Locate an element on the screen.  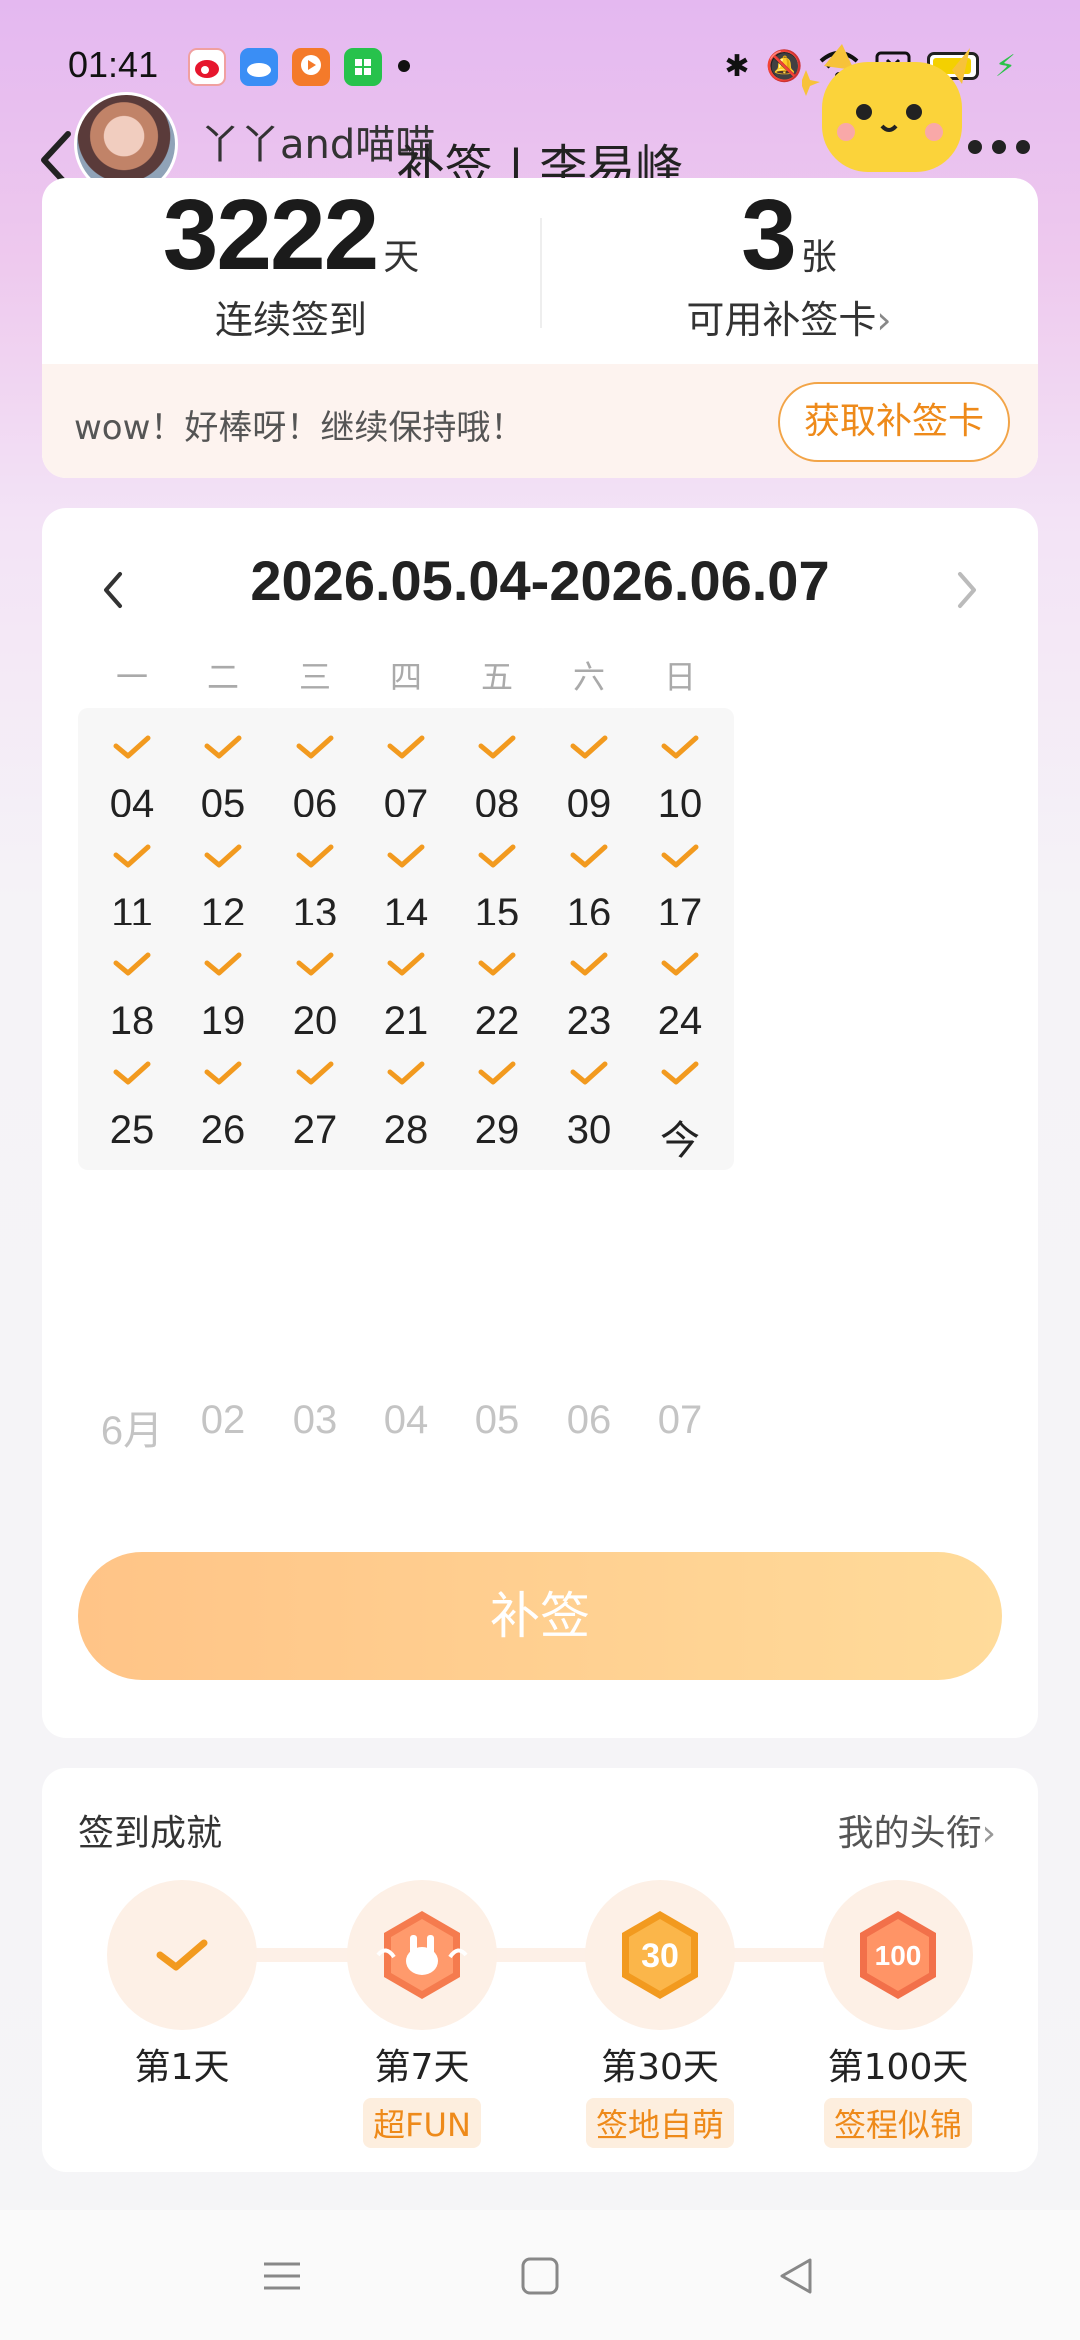
streak-unit: 天 is located at coordinates (401, 257).